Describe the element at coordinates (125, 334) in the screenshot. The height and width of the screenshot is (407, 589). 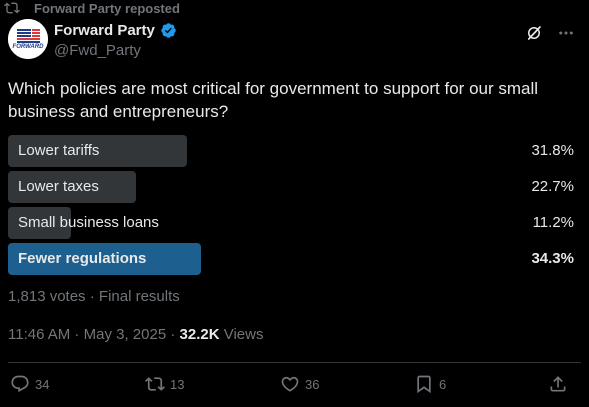
I see `tweet-date: May 3, 2025` at that location.